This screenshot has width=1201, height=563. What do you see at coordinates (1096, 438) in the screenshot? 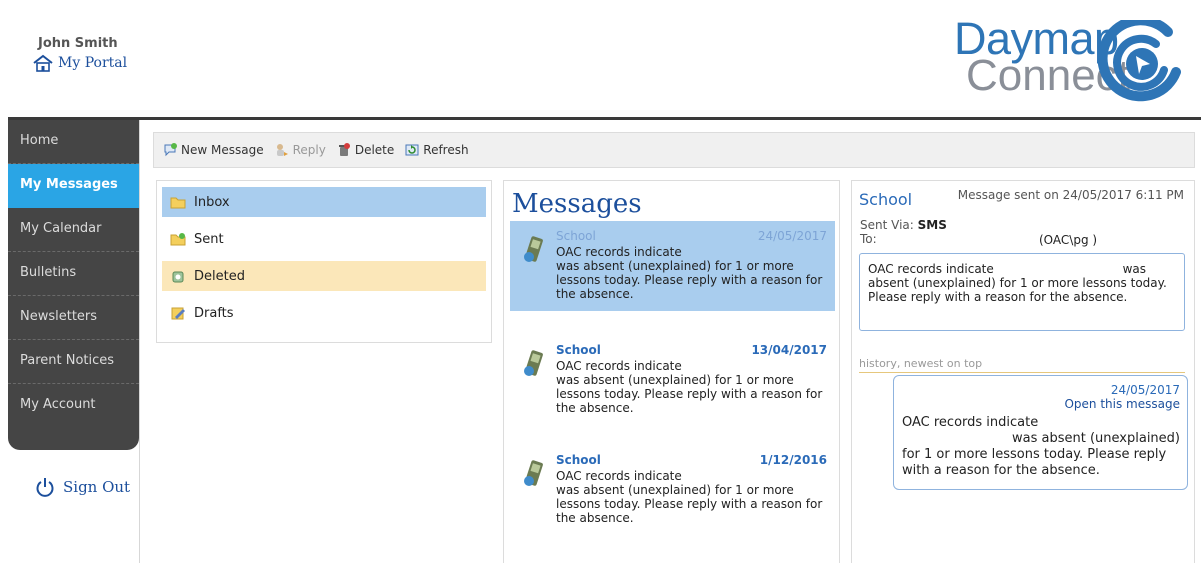
I see `history-line2: was absent (unexplained)` at bounding box center [1096, 438].